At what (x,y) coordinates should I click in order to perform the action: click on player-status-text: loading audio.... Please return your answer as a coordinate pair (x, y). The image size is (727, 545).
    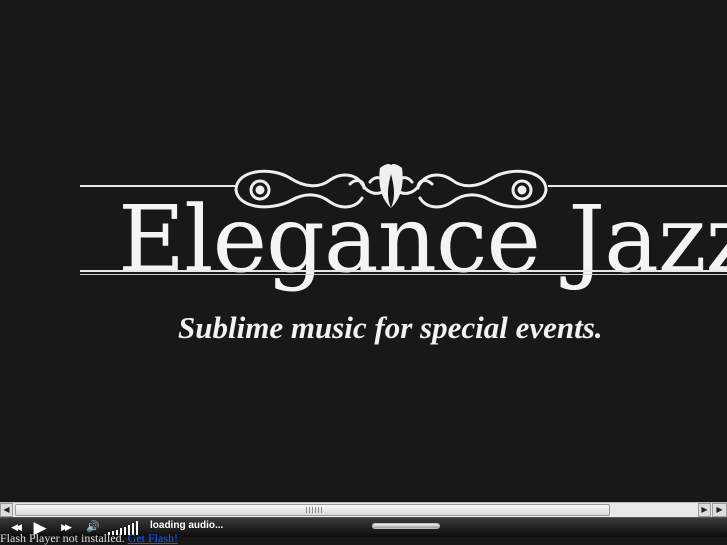
    Looking at the image, I should click on (187, 525).